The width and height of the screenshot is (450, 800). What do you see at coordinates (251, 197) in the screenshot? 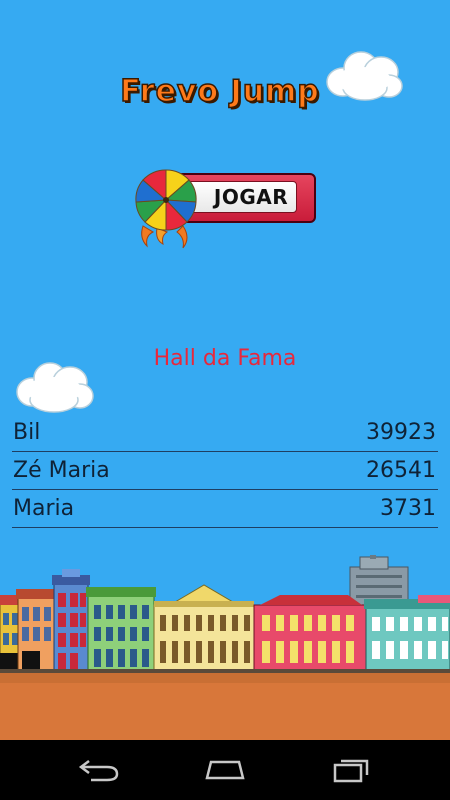
I see `play-button-label: JOGAR` at bounding box center [251, 197].